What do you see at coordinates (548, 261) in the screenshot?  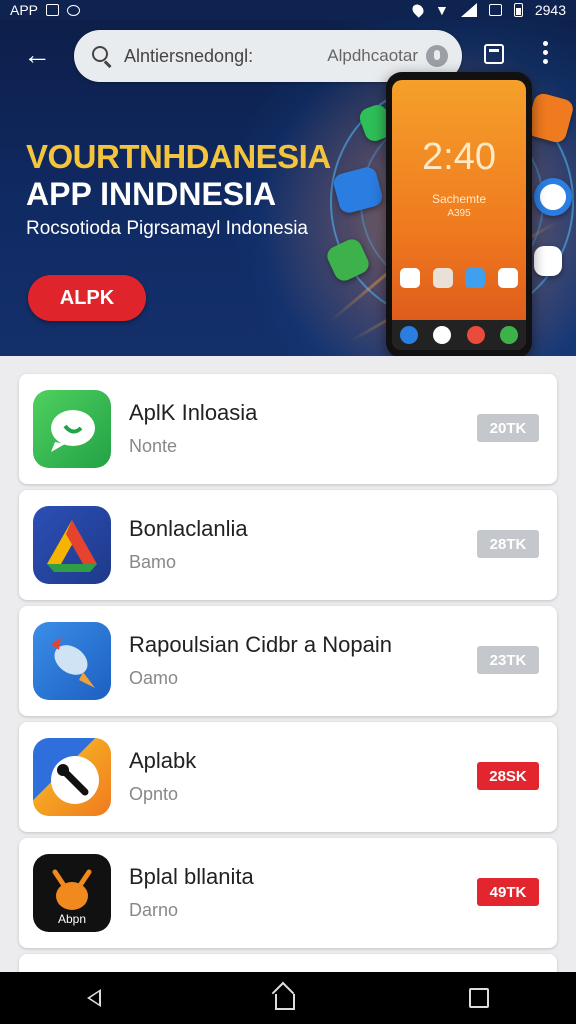 I see `play-store-icon` at bounding box center [548, 261].